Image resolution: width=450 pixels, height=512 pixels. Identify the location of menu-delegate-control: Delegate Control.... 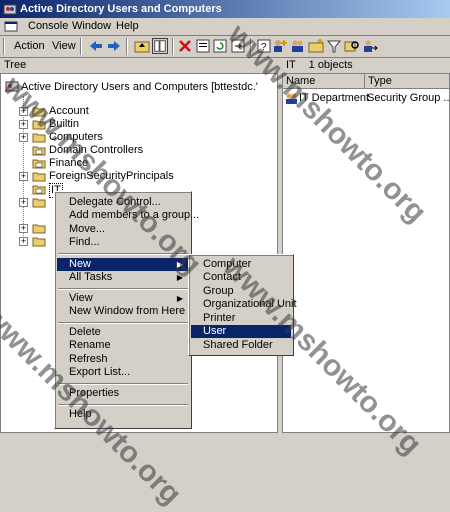
(123, 202).